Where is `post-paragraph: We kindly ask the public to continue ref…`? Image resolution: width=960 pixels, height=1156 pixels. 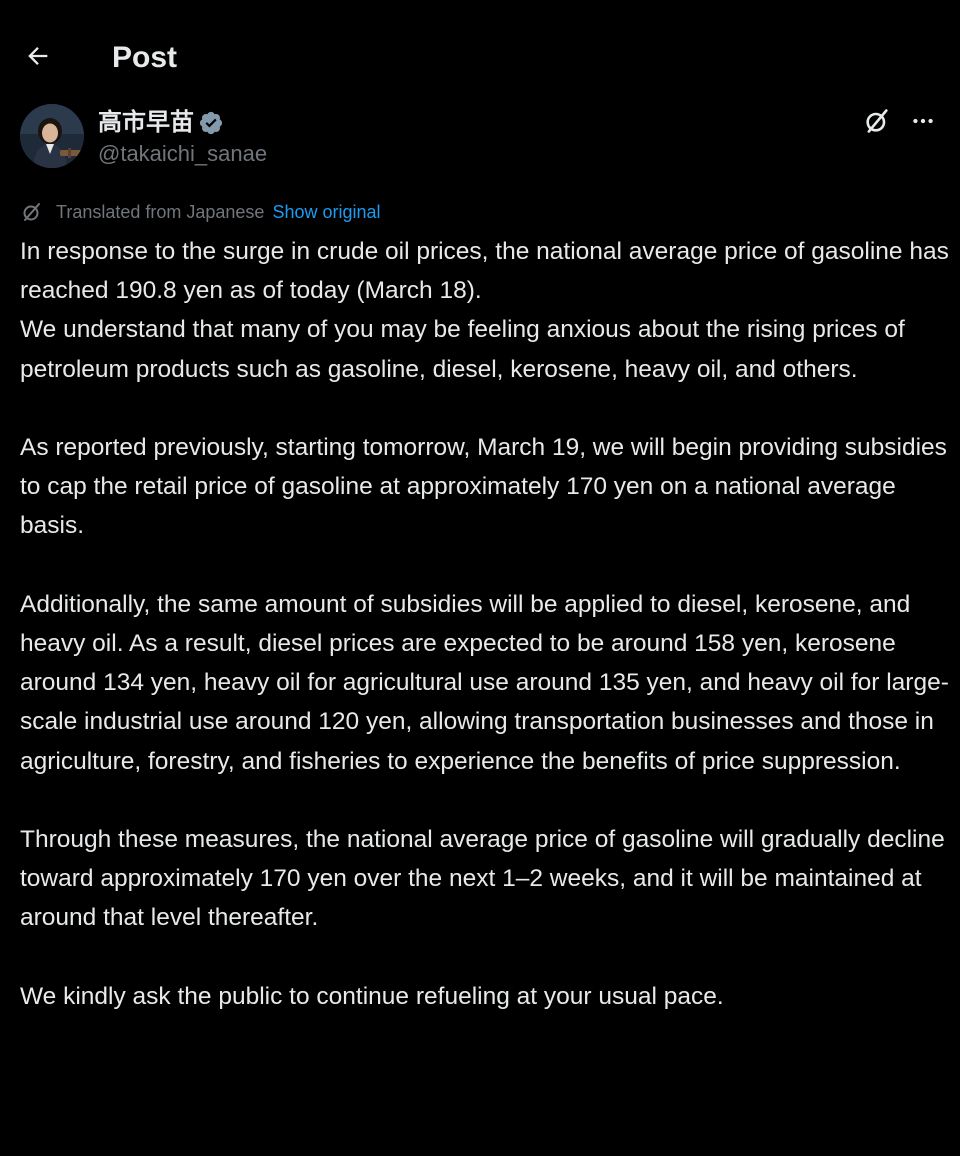 post-paragraph: We kindly ask the public to continue ref… is located at coordinates (372, 996).